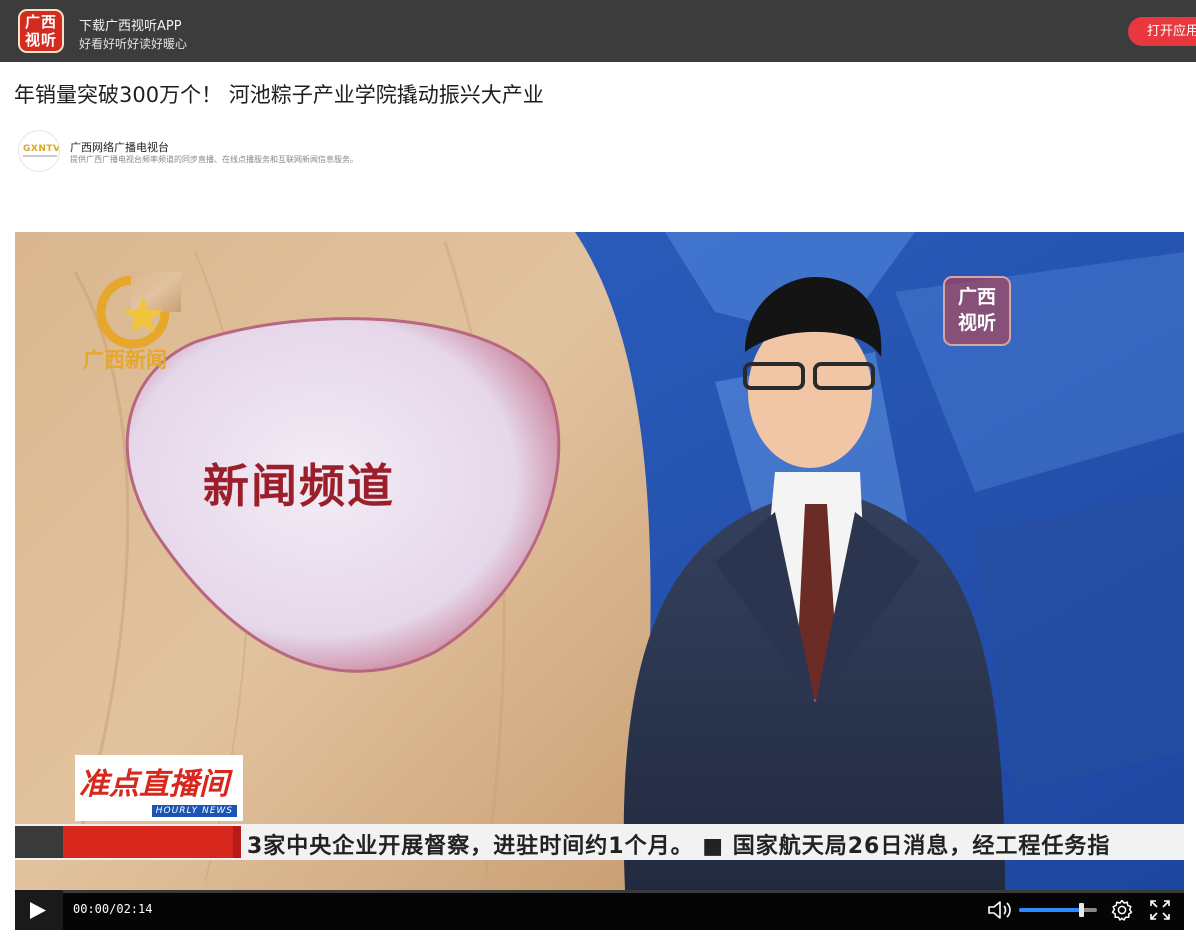 The width and height of the screenshot is (1196, 948). I want to click on progress-bar, so click(599, 891).